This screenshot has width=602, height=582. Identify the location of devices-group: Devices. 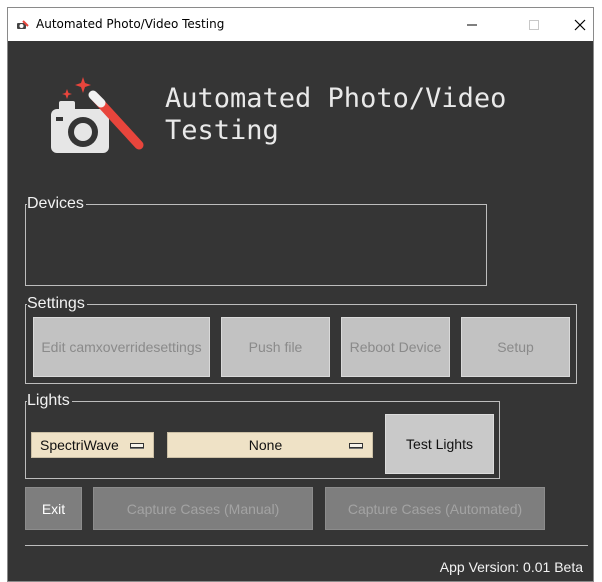
(256, 240).